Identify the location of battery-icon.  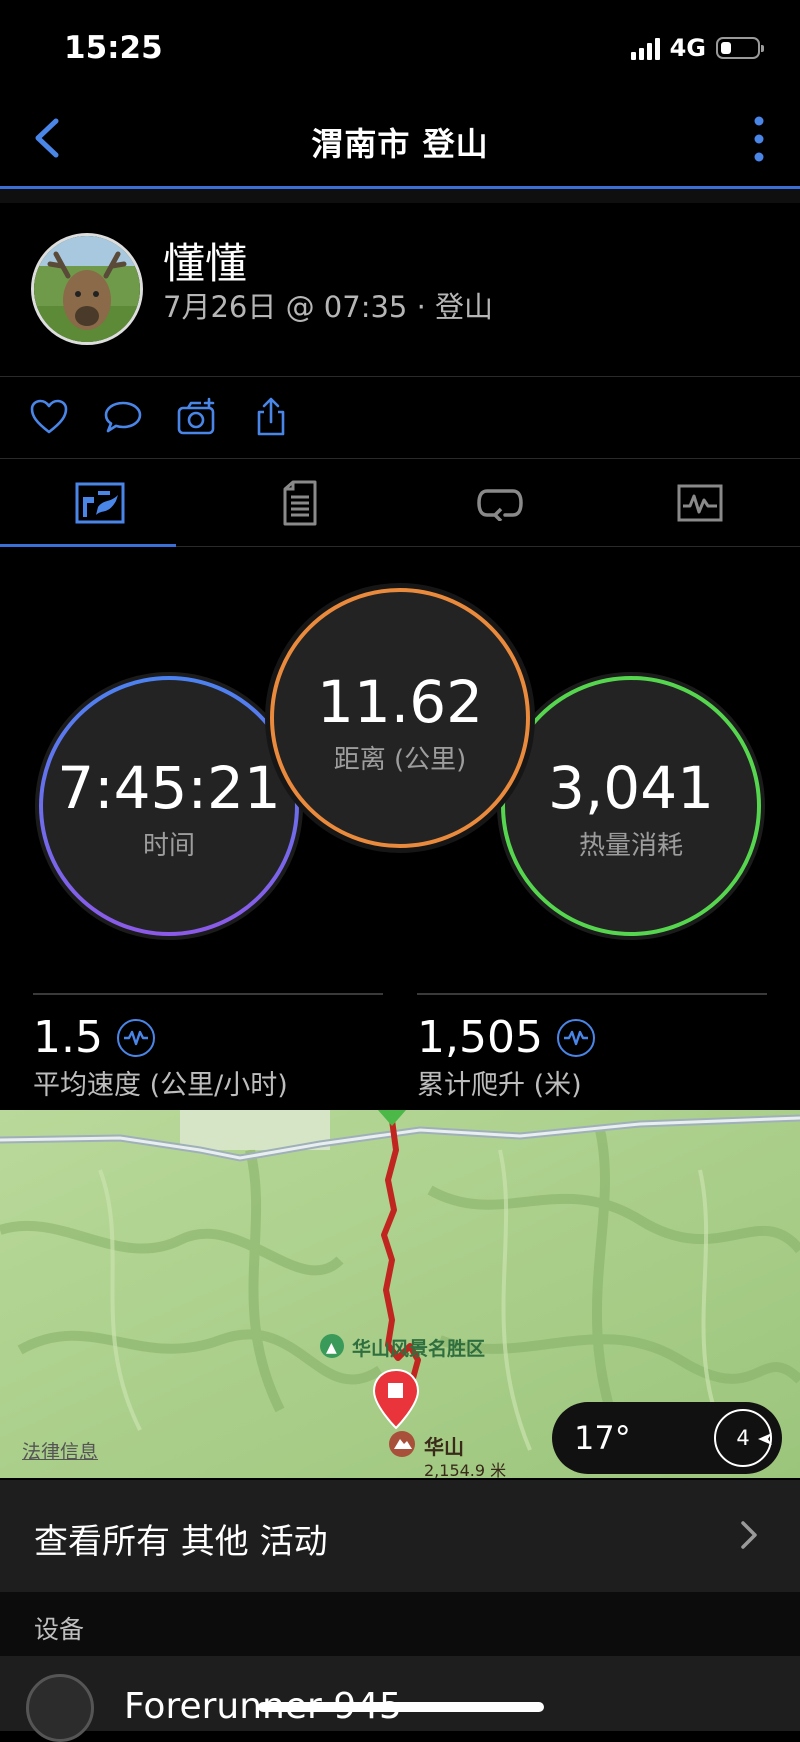
(740, 48).